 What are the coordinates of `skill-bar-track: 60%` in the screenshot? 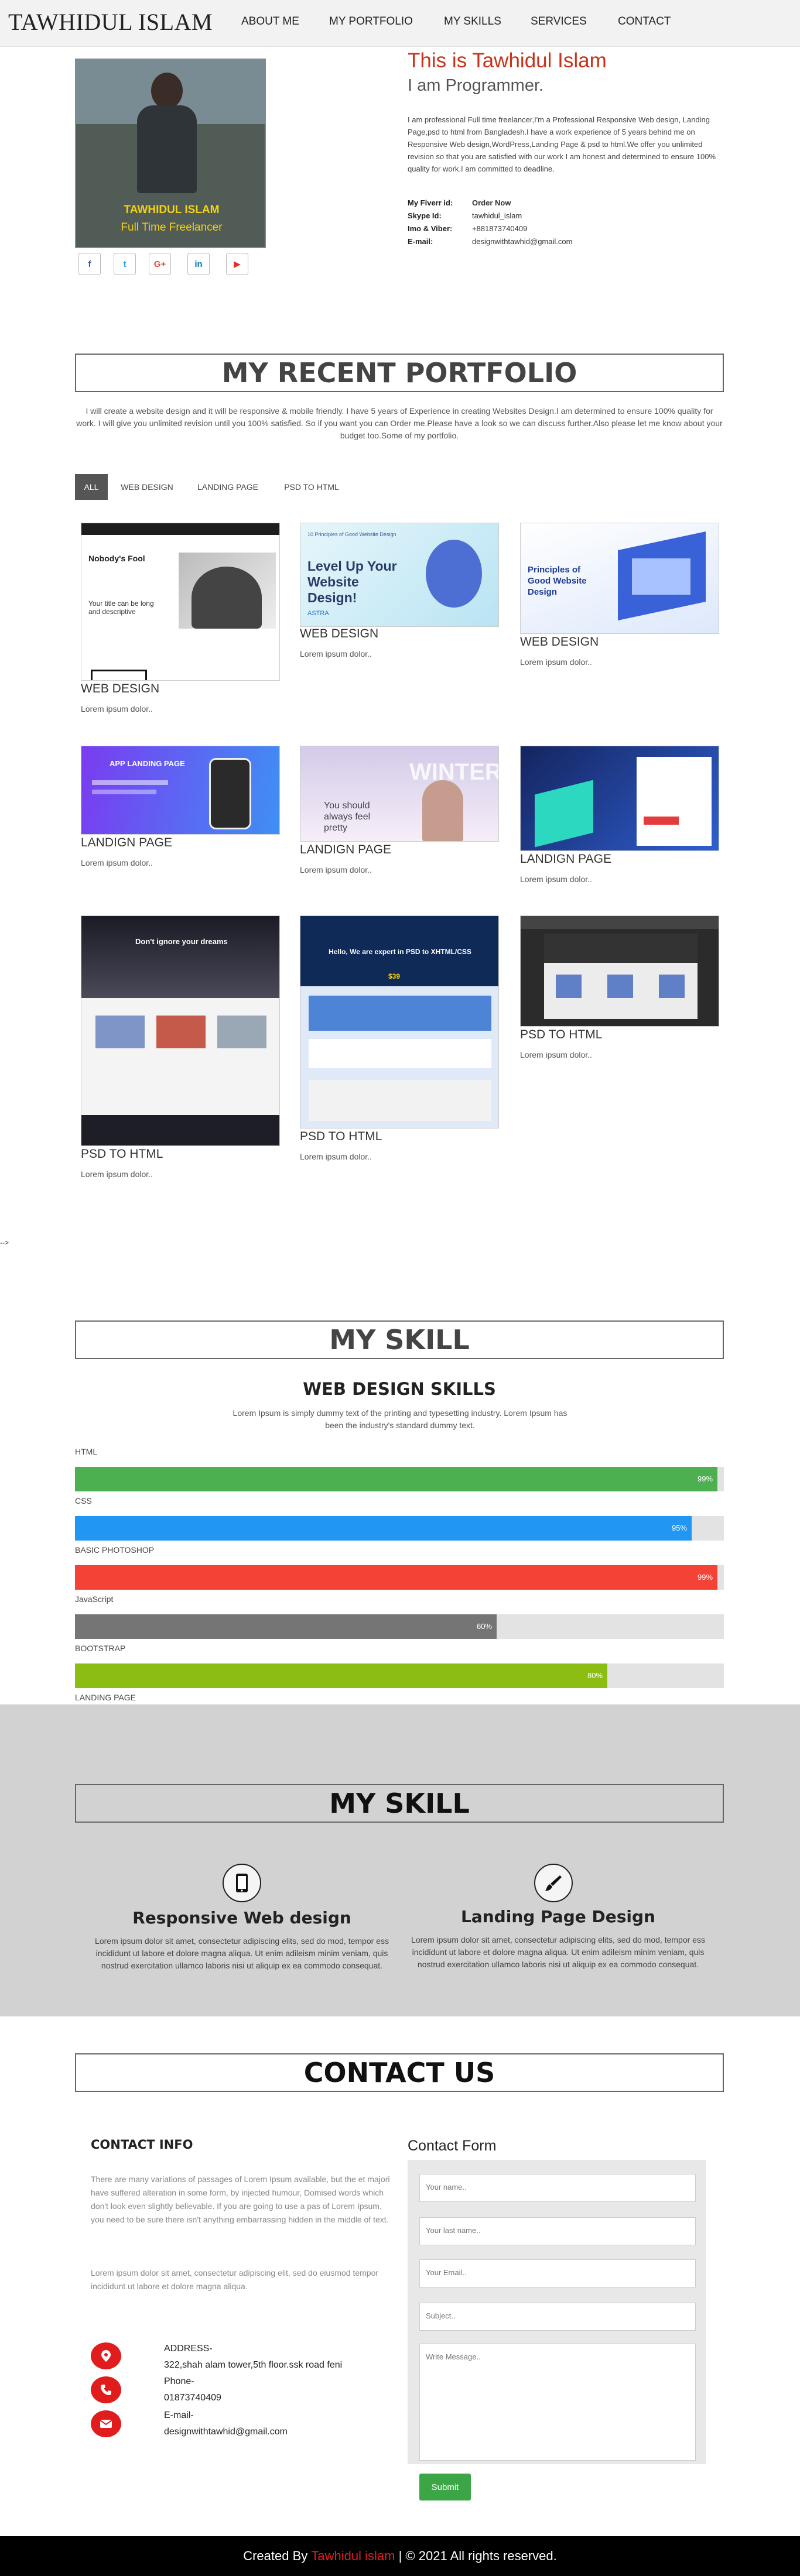 It's located at (399, 1627).